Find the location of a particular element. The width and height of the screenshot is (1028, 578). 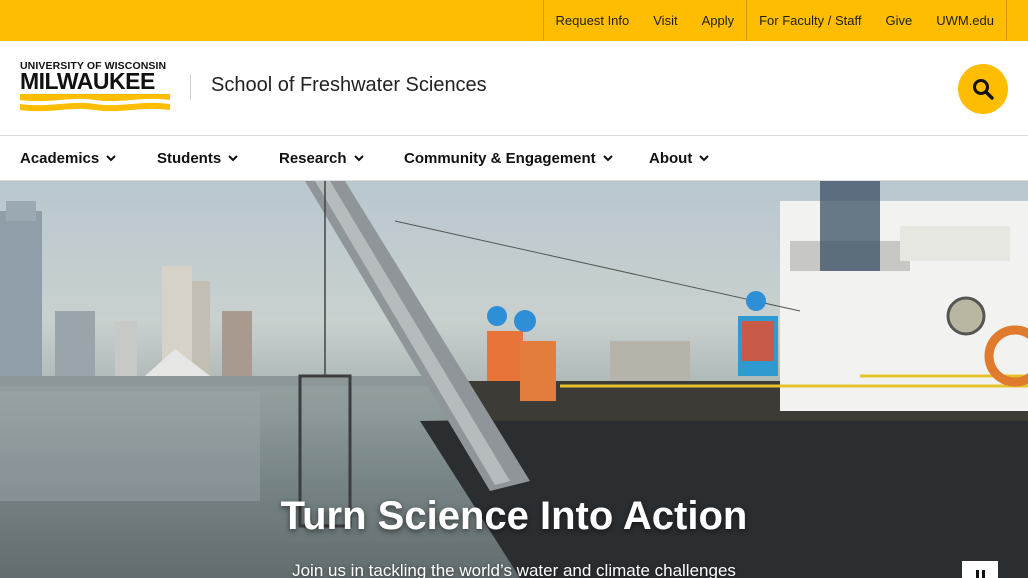

header-divider is located at coordinates (190, 87).